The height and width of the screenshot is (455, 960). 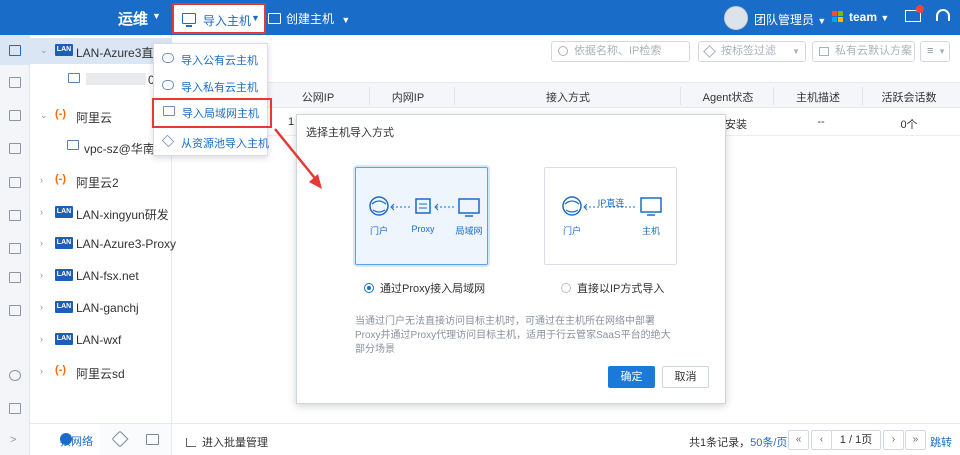 I want to click on direct-ip-radio-label: 直接以IP方式导入, so click(x=621, y=289).